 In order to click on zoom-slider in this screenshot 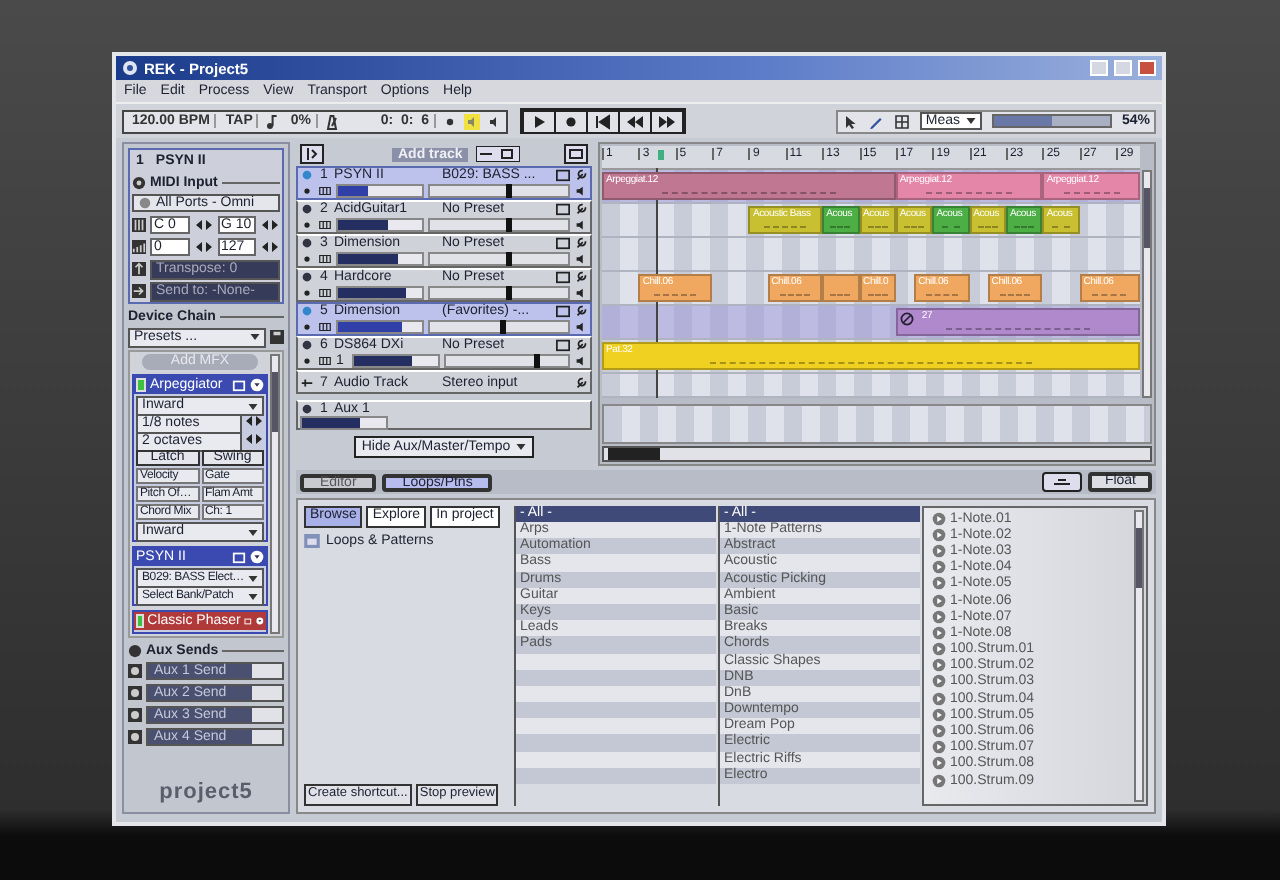, I will do `click(1051, 121)`.